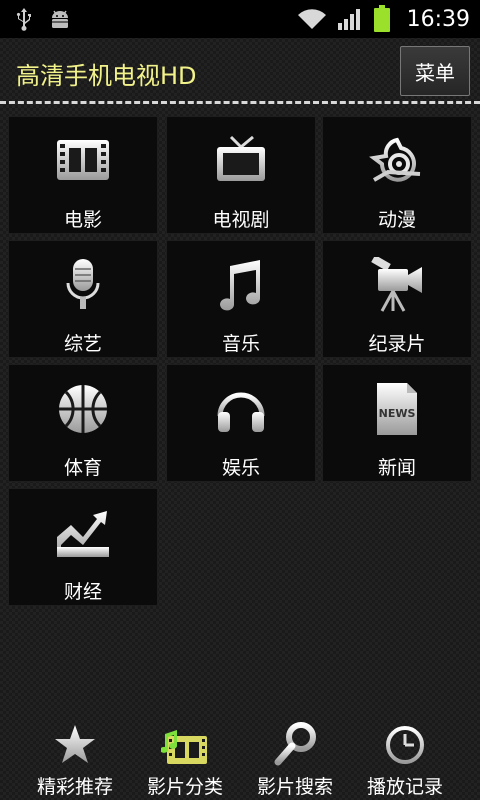  Describe the element at coordinates (240, 19) in the screenshot. I see `status-bar: 16:39` at that location.